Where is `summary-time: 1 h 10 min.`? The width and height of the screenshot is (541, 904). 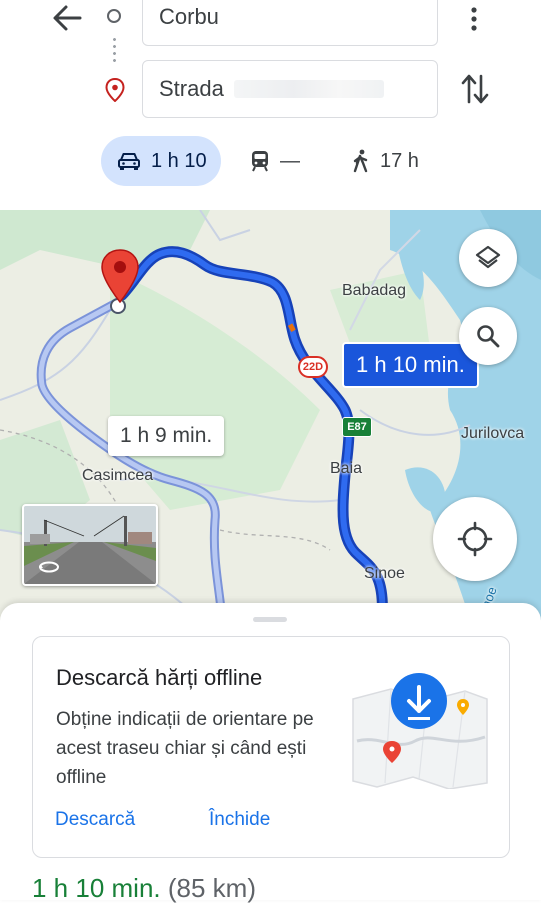 summary-time: 1 h 10 min. is located at coordinates (96, 888).